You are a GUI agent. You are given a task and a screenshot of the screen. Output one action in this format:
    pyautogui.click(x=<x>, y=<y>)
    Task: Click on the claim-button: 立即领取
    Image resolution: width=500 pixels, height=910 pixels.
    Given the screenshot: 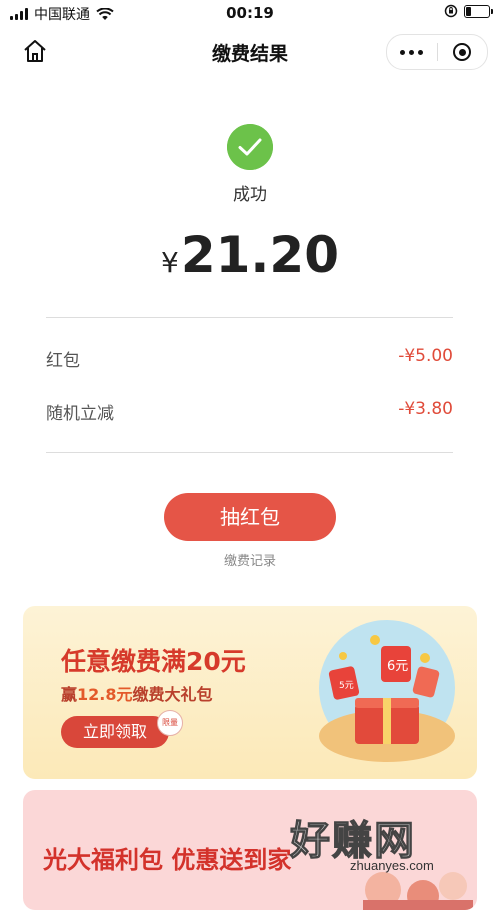 What is the action you would take?
    pyautogui.click(x=115, y=732)
    